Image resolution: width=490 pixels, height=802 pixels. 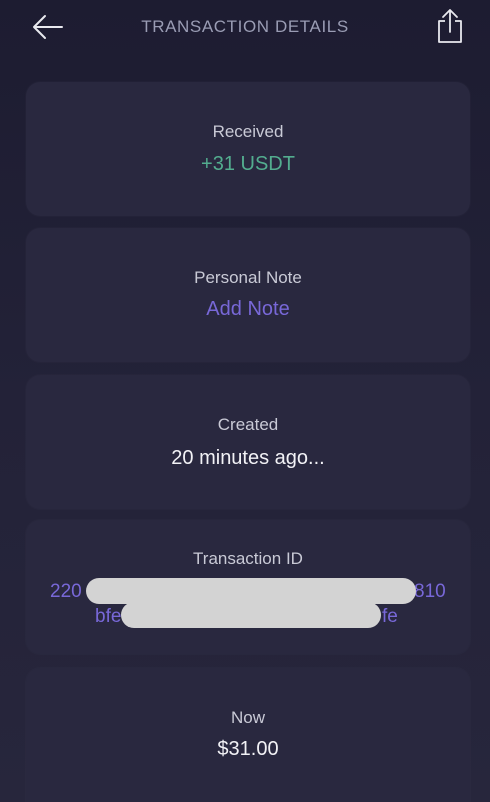 What do you see at coordinates (247, 717) in the screenshot?
I see `now-label: Now` at bounding box center [247, 717].